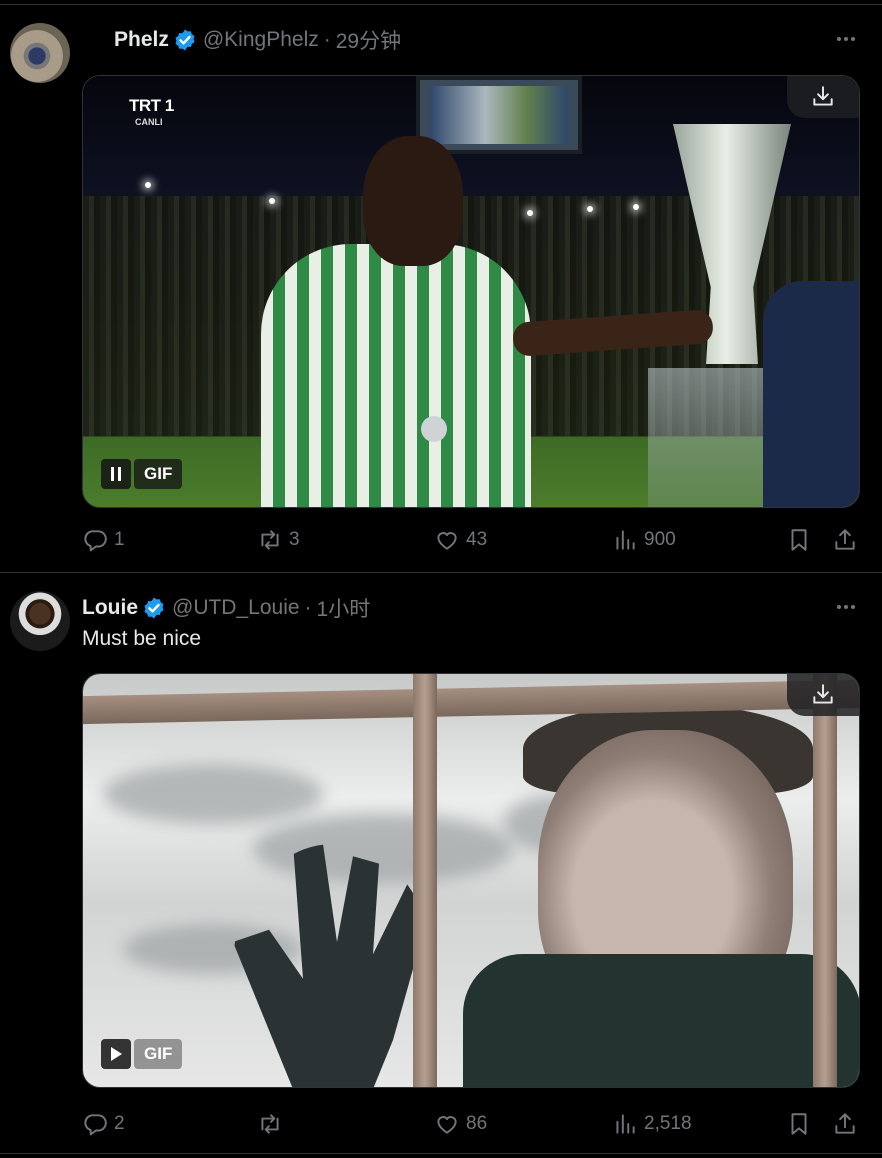  I want to click on play-icon, so click(116, 1054).